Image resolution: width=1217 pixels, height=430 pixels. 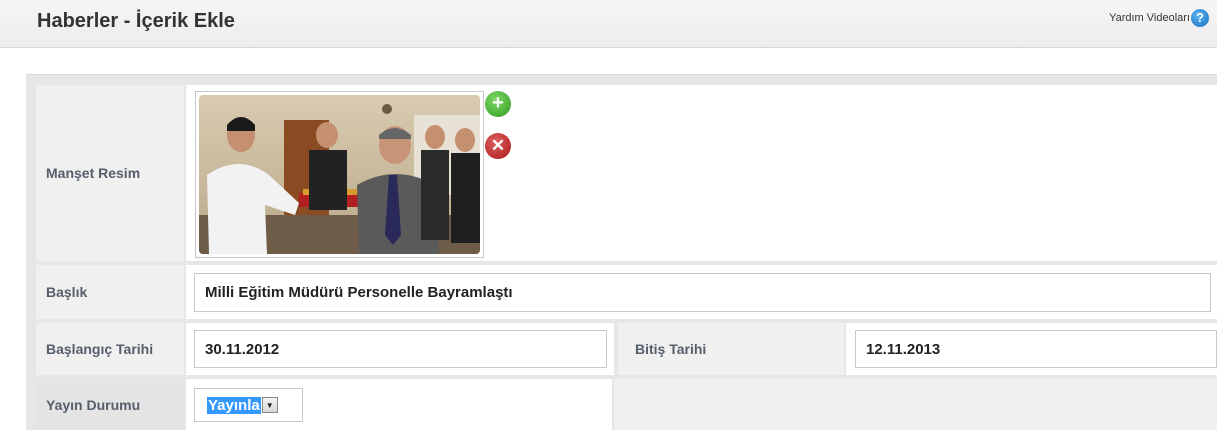 What do you see at coordinates (1036, 349) in the screenshot?
I see `end-date-input: 12.11.2013` at bounding box center [1036, 349].